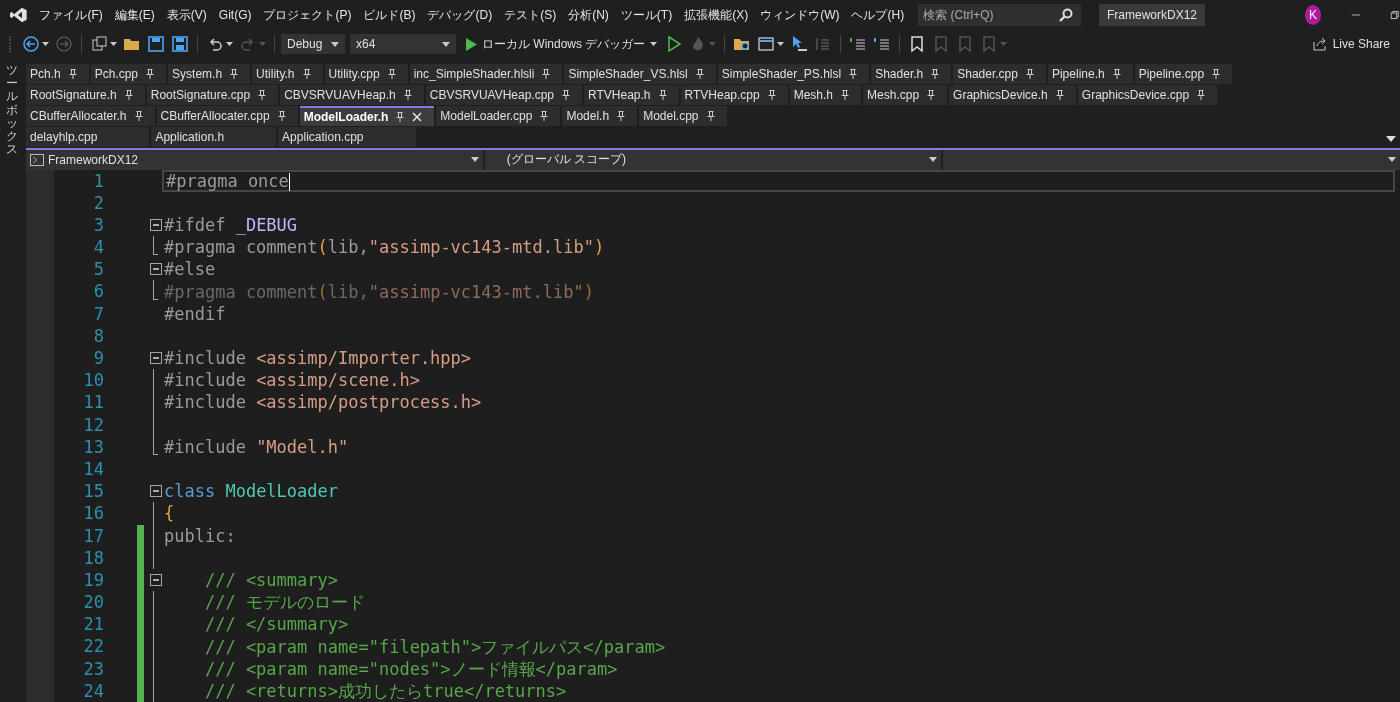 This screenshot has height=702, width=1400. Describe the element at coordinates (999, 15) in the screenshot. I see `search-field: 検索 (Ctrl+Q)` at that location.